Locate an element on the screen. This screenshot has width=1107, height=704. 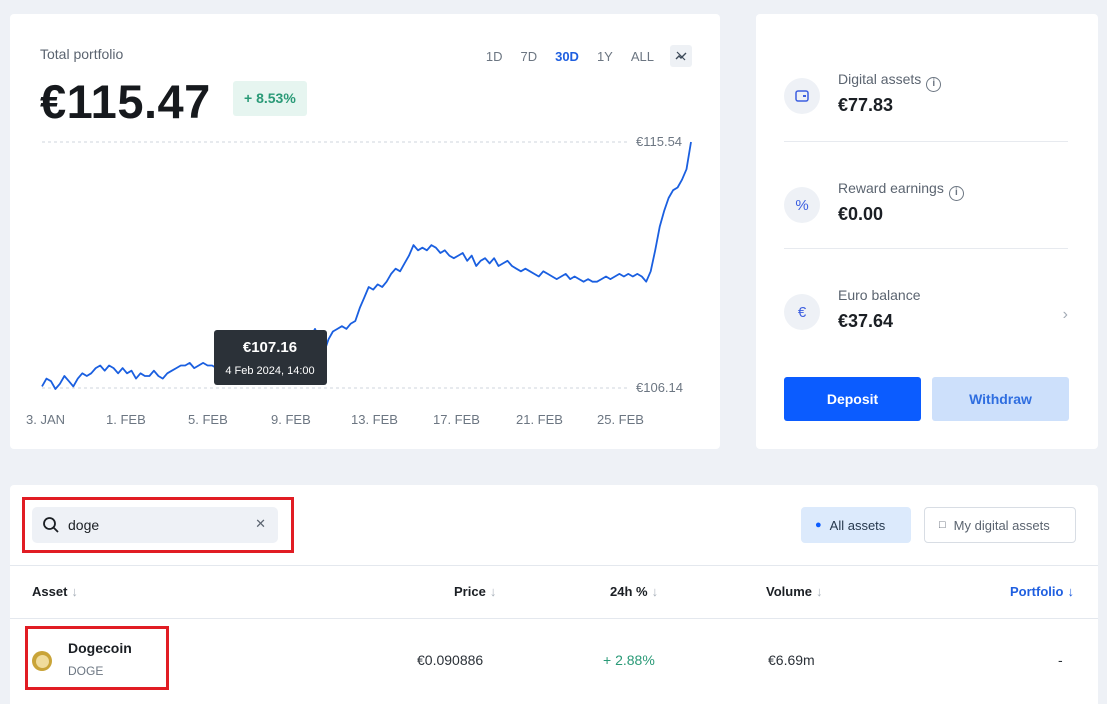
euro-balance-label: Euro balance is located at coordinates (879, 295).